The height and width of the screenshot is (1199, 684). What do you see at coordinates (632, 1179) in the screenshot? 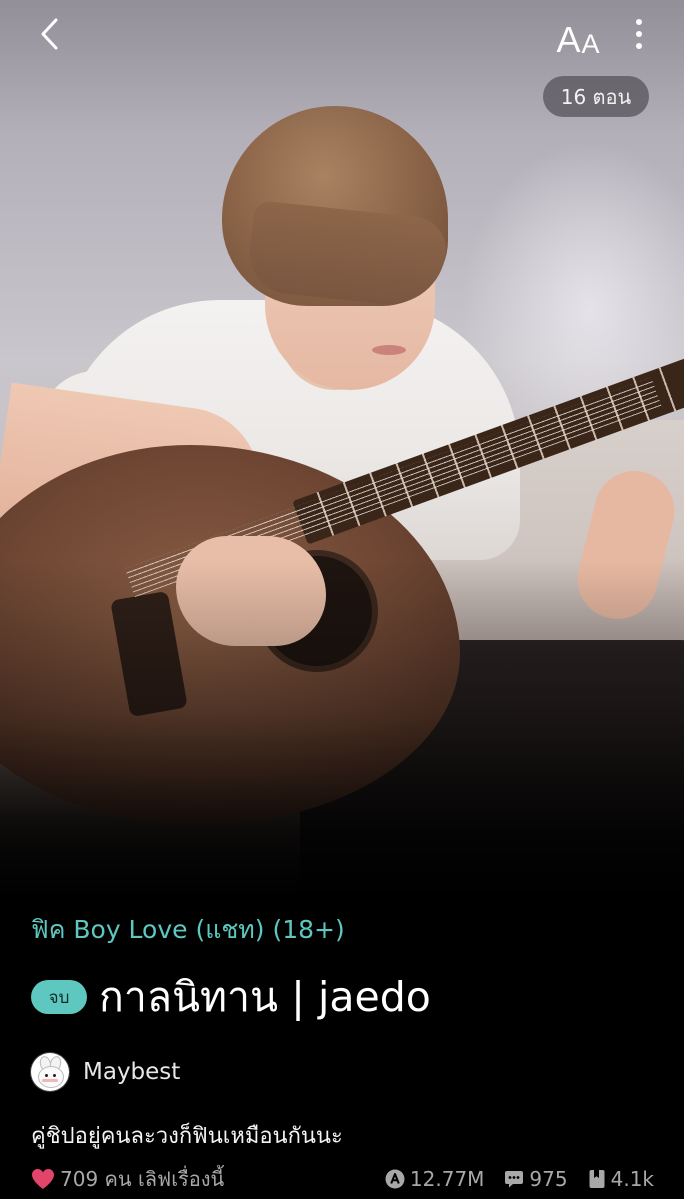
I see `bookmarks-count: 4.1k` at bounding box center [632, 1179].